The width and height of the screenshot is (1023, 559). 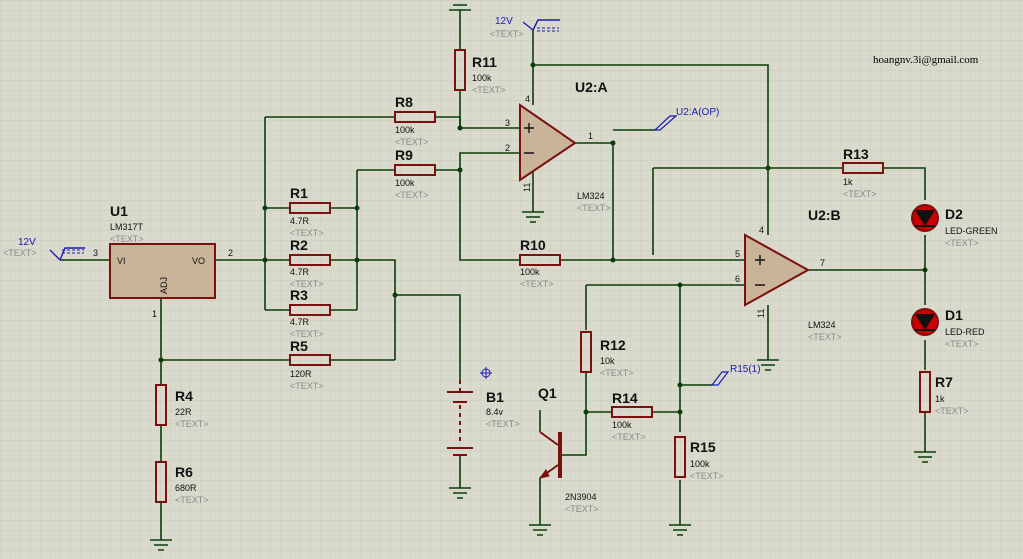 I want to click on component-ref: R14, so click(x=625, y=398).